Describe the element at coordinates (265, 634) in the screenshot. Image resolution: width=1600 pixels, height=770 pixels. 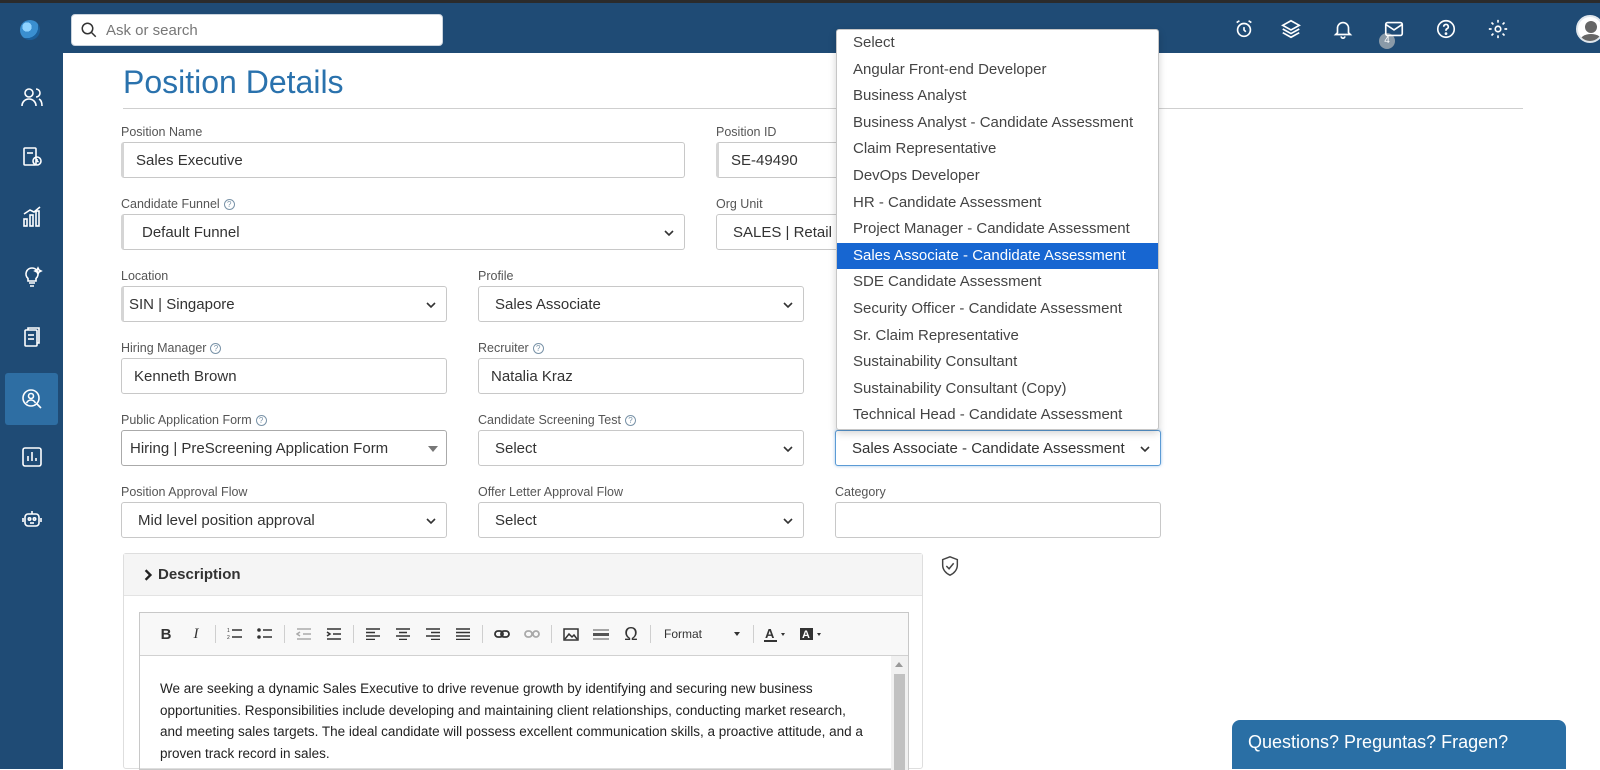
I see `bullet-list-icon` at that location.